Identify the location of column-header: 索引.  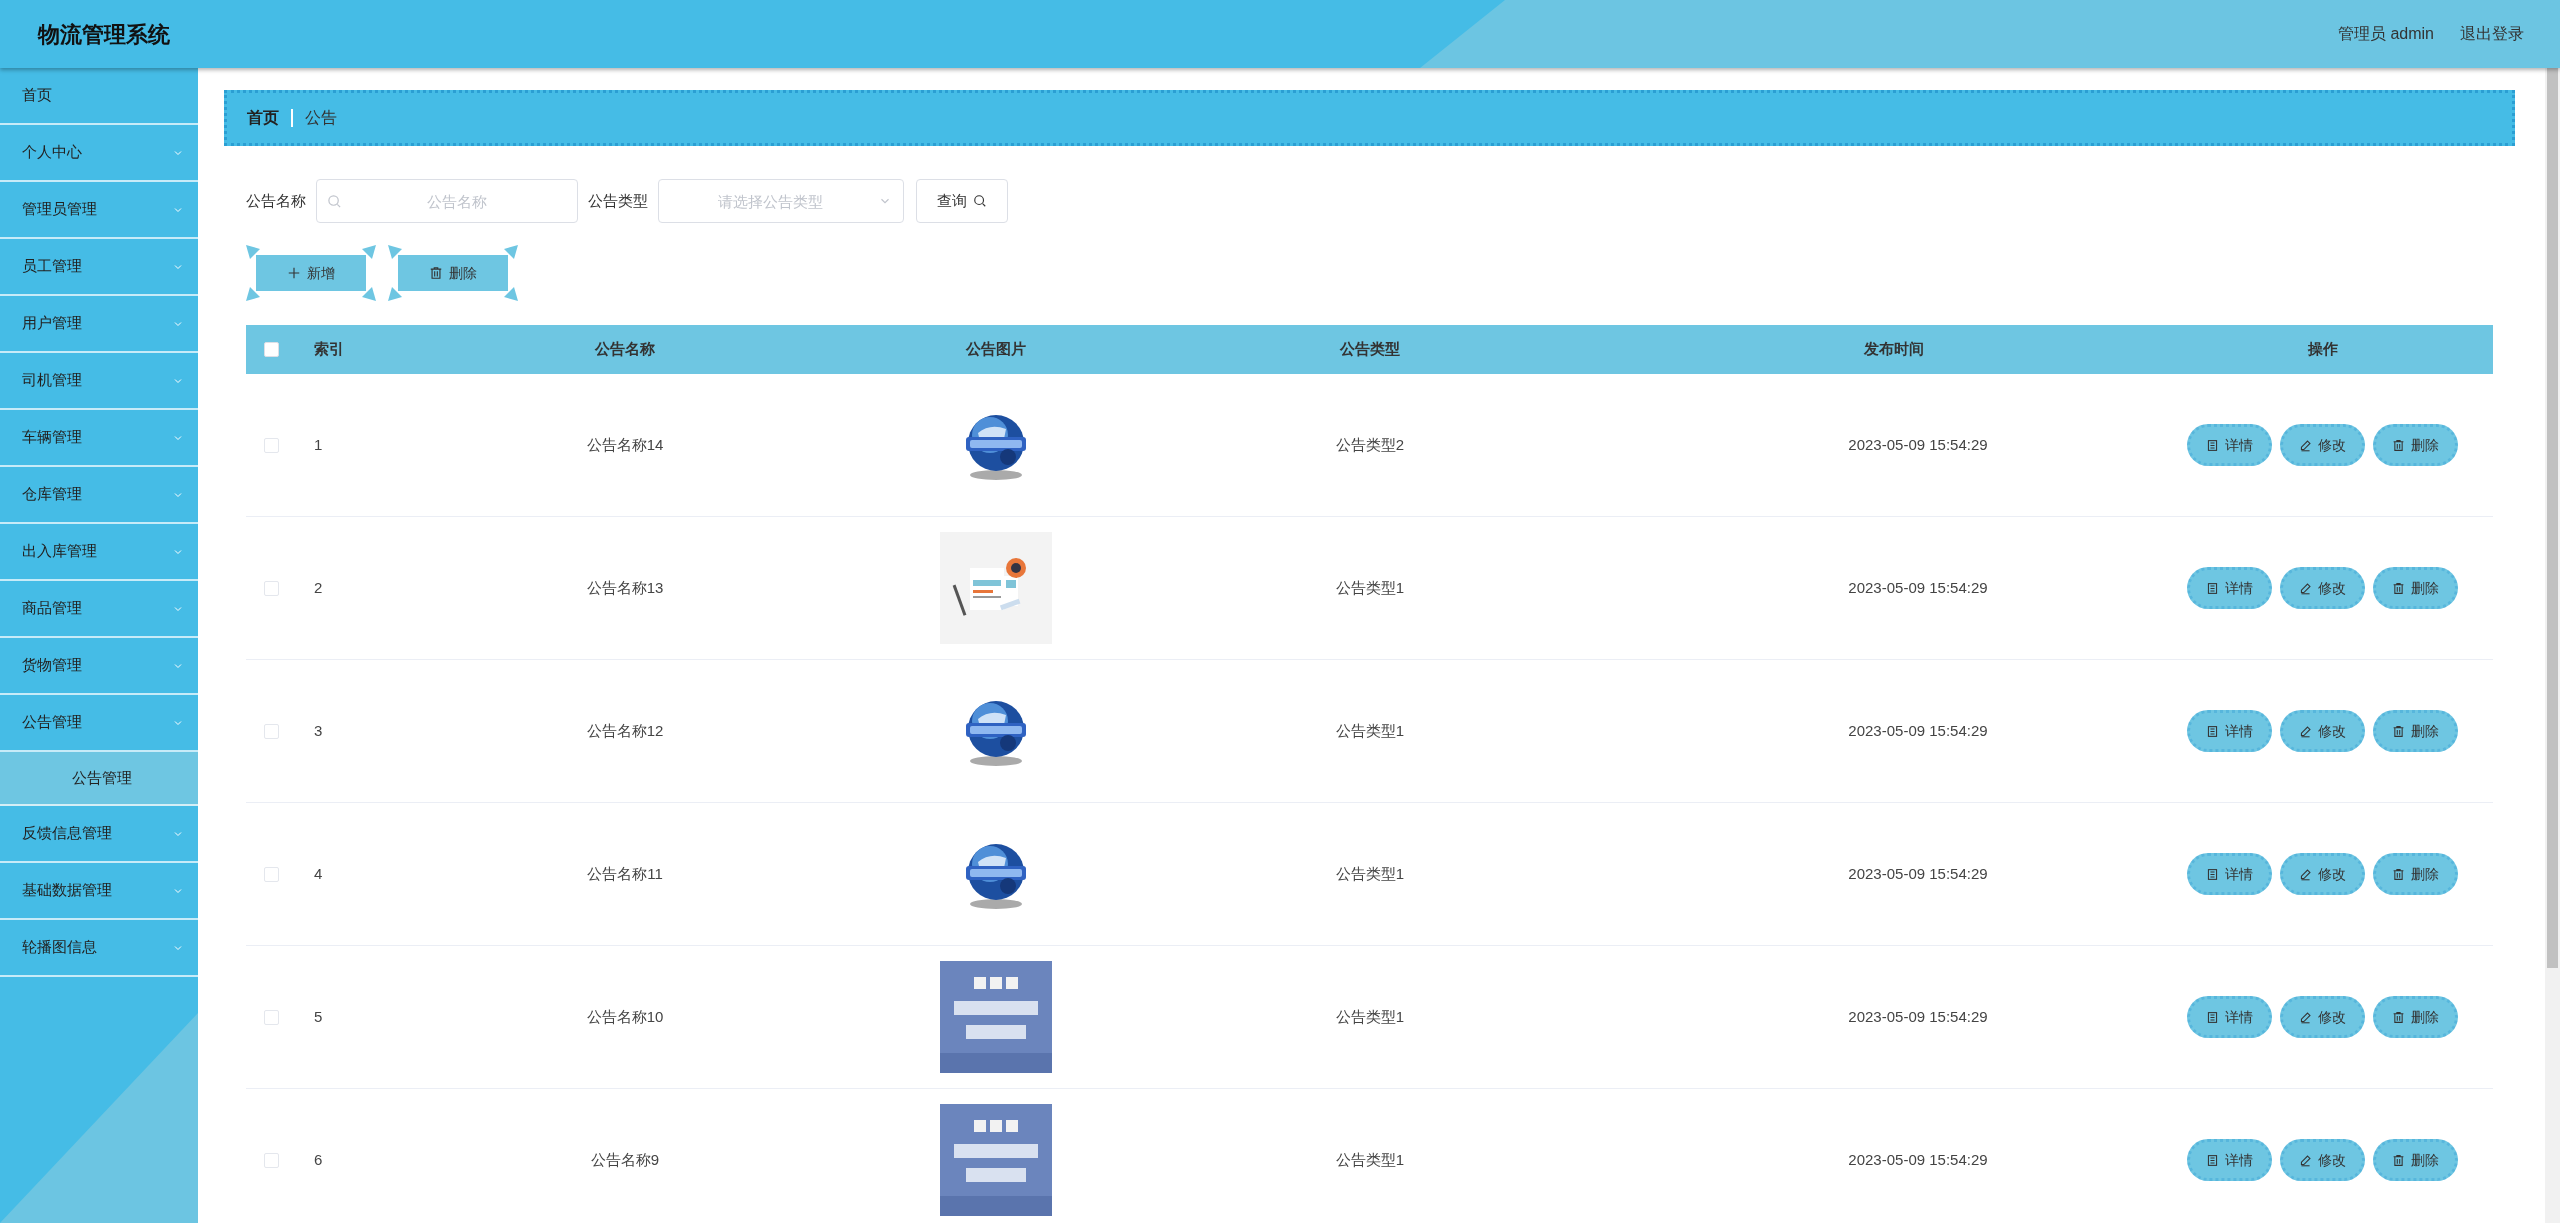
(329, 349).